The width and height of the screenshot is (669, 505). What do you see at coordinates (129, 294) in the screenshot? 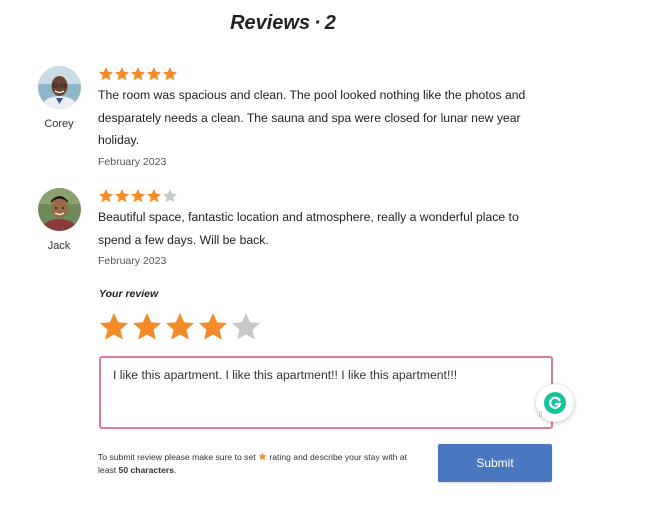
I see `your-review-label: Your review` at bounding box center [129, 294].